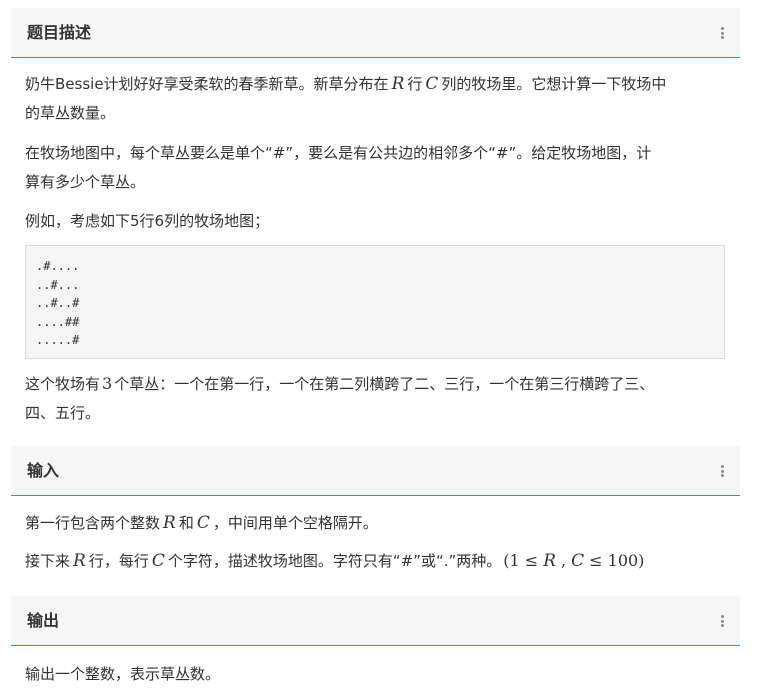 Image resolution: width=757 pixels, height=700 pixels. I want to click on description-paragraph-3: 例如，考虑如下5行6列的牧场地图；, so click(147, 221).